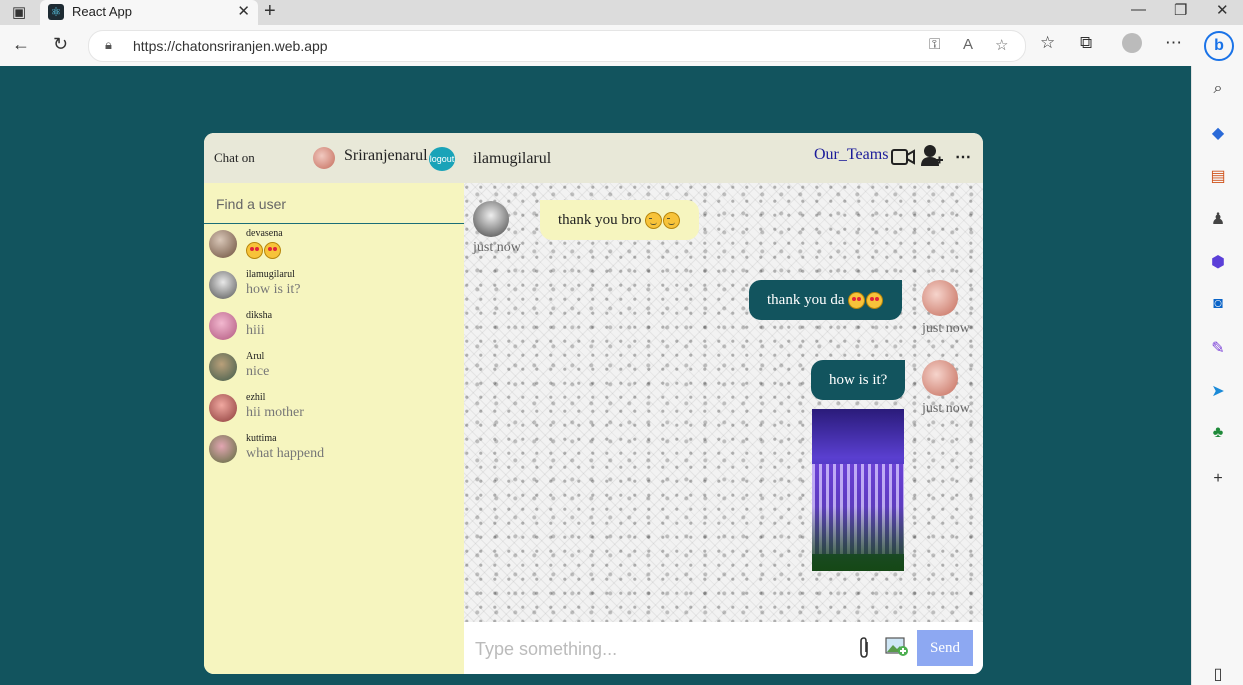 The image size is (1243, 685). I want to click on new-tab-icon: +, so click(270, 11).